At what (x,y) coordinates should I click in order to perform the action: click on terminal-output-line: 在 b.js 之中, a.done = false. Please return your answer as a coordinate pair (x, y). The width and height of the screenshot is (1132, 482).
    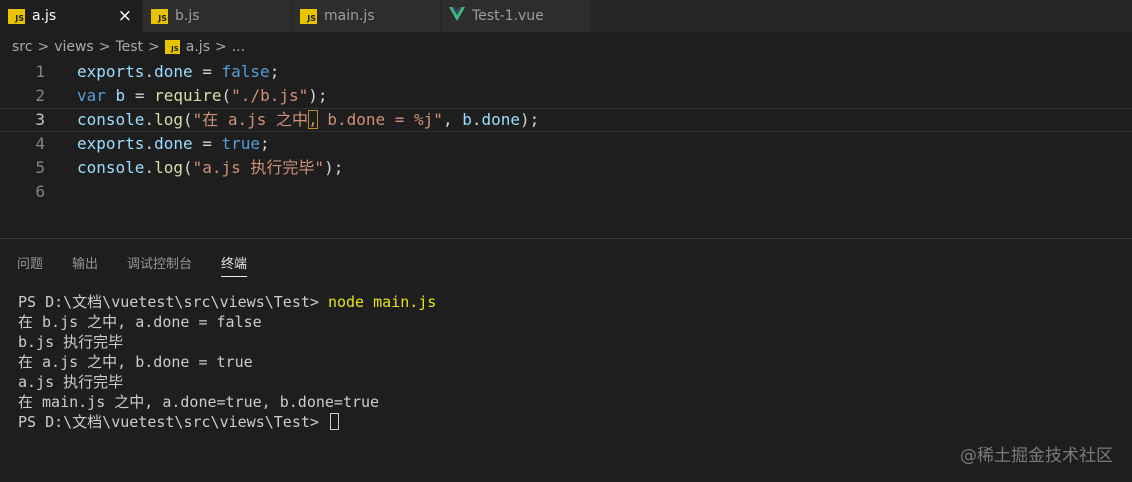
    Looking at the image, I should click on (140, 322).